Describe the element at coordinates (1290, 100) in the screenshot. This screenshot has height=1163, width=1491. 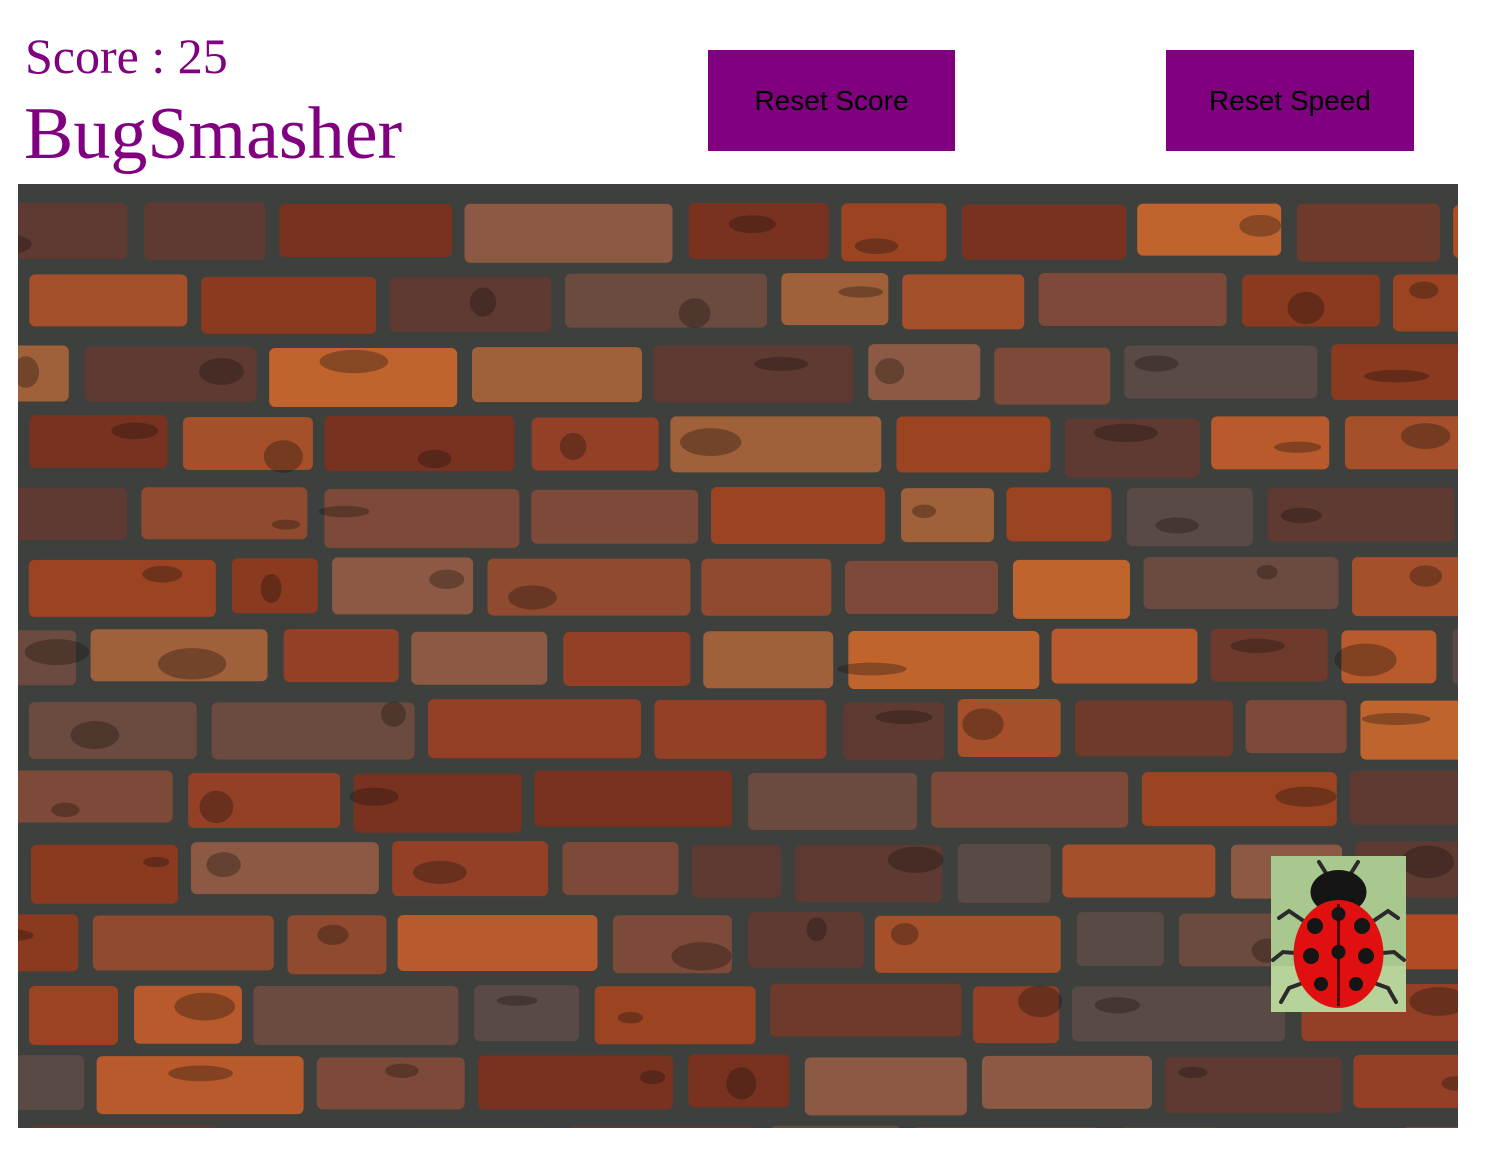
I see `reset-speed-button: Reset Speed` at that location.